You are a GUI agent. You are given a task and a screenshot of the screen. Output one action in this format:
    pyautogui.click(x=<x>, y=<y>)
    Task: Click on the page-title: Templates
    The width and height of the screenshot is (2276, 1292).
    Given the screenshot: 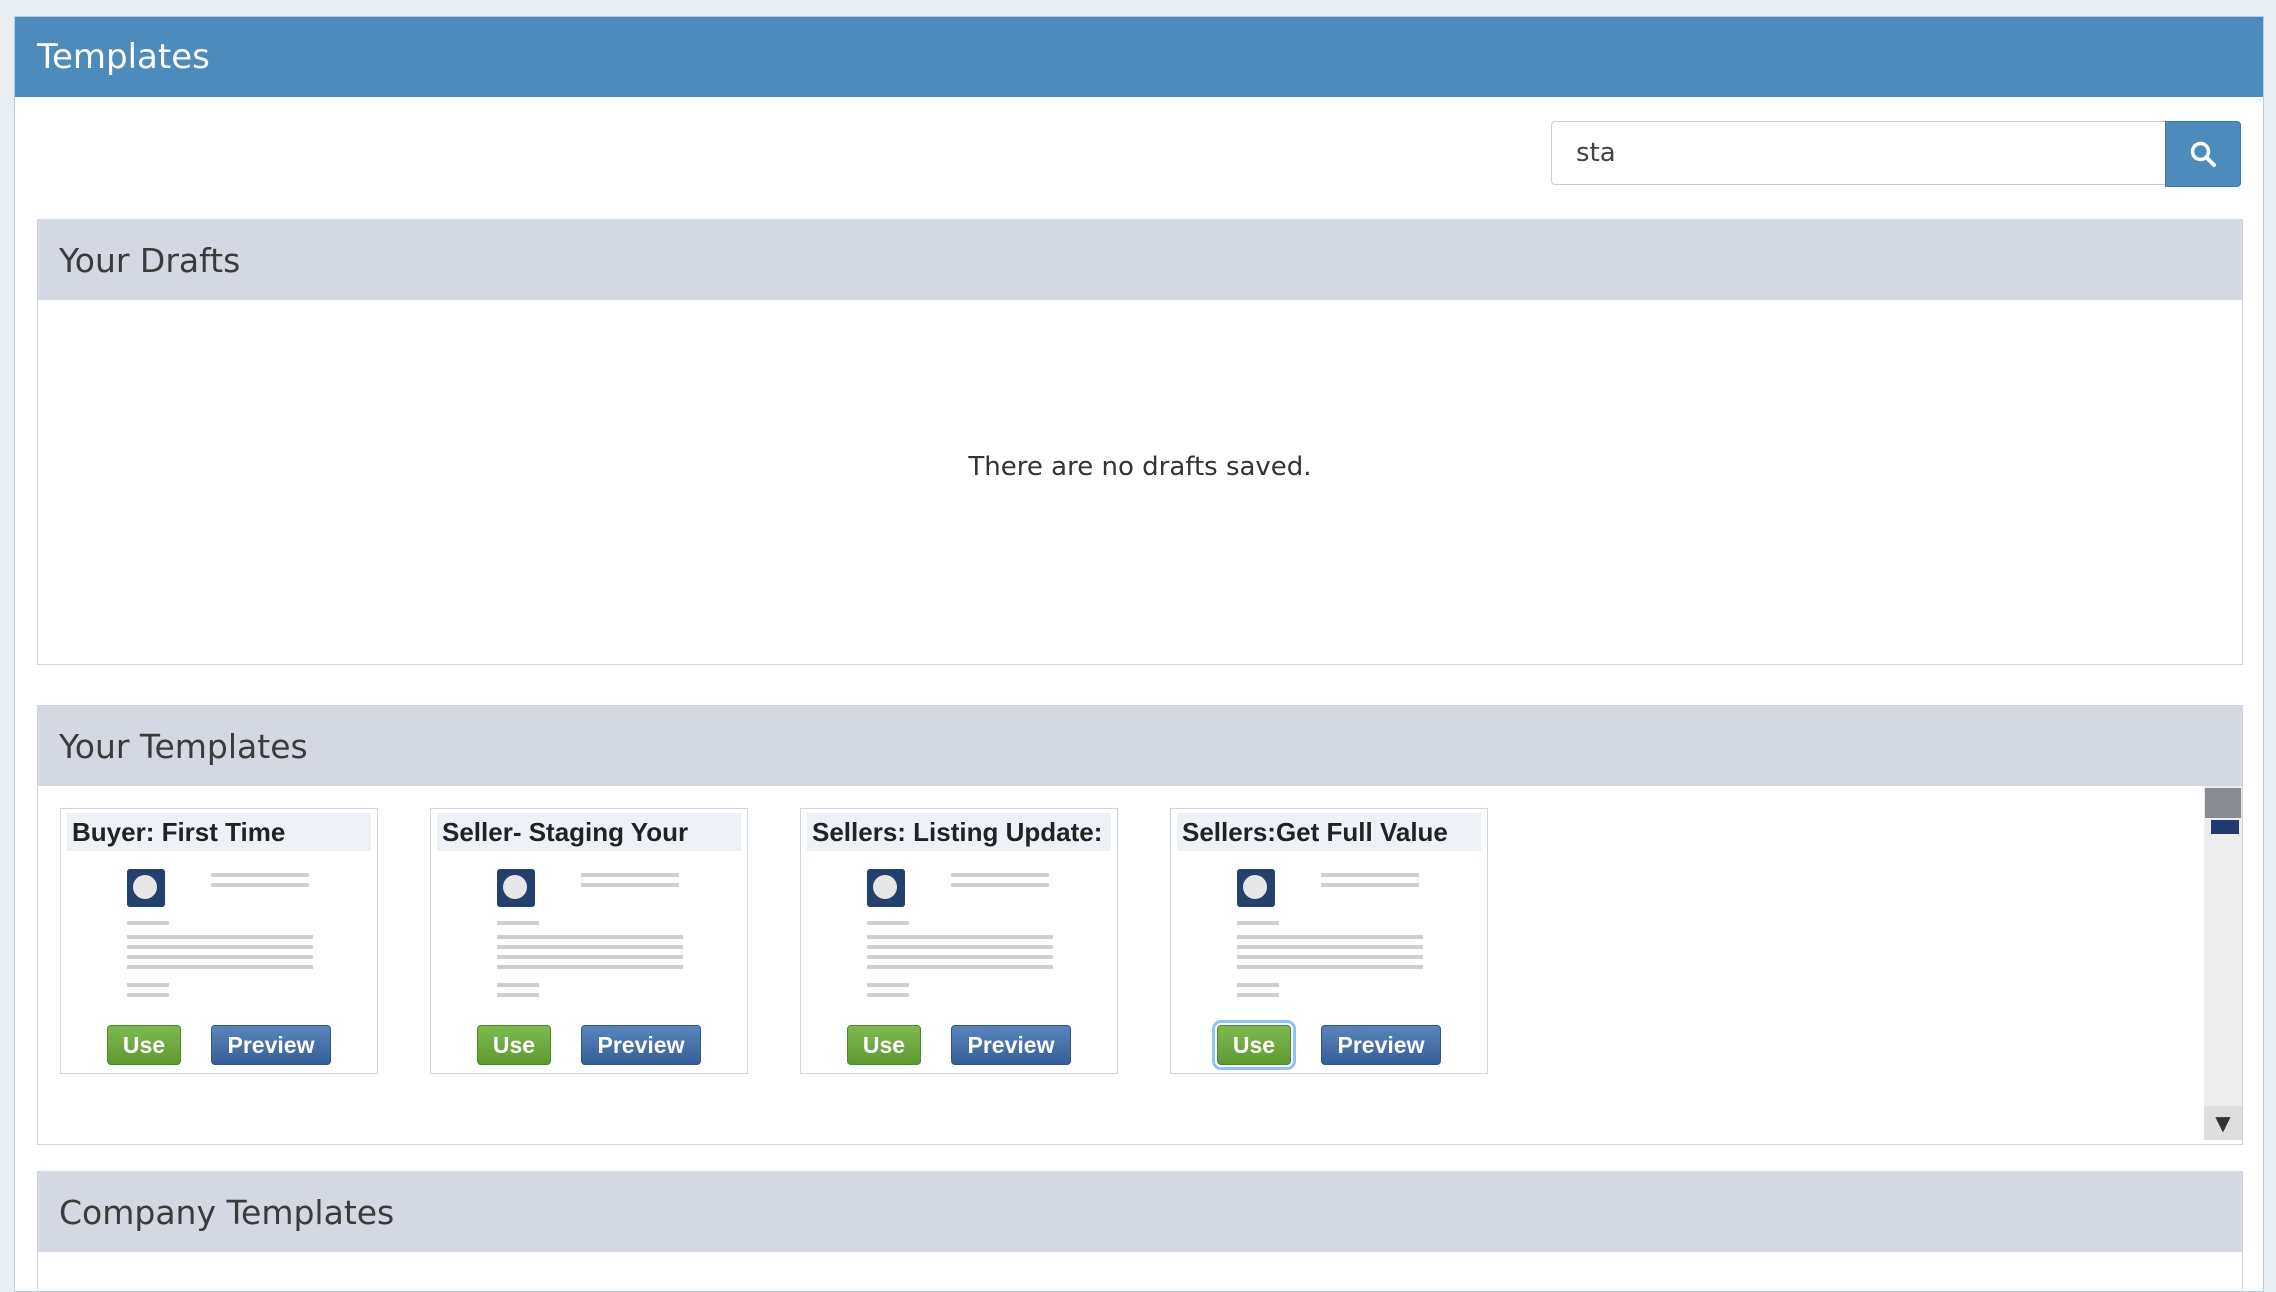 What is the action you would take?
    pyautogui.click(x=1139, y=57)
    